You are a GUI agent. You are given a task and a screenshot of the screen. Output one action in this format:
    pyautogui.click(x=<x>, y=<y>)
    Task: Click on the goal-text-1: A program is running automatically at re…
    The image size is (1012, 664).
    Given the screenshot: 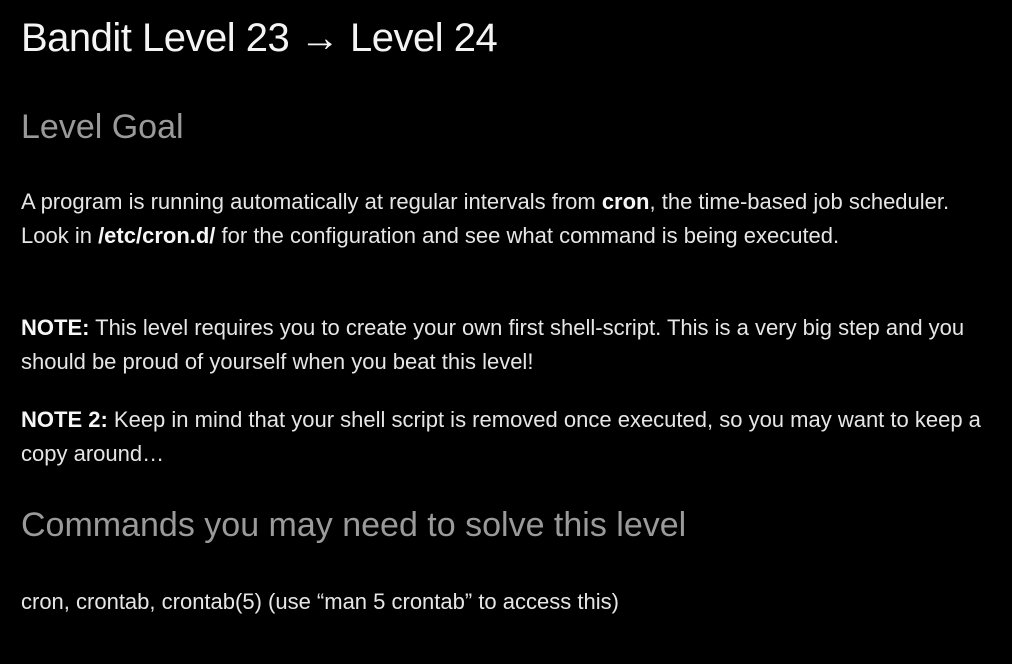 What is the action you would take?
    pyautogui.click(x=311, y=201)
    